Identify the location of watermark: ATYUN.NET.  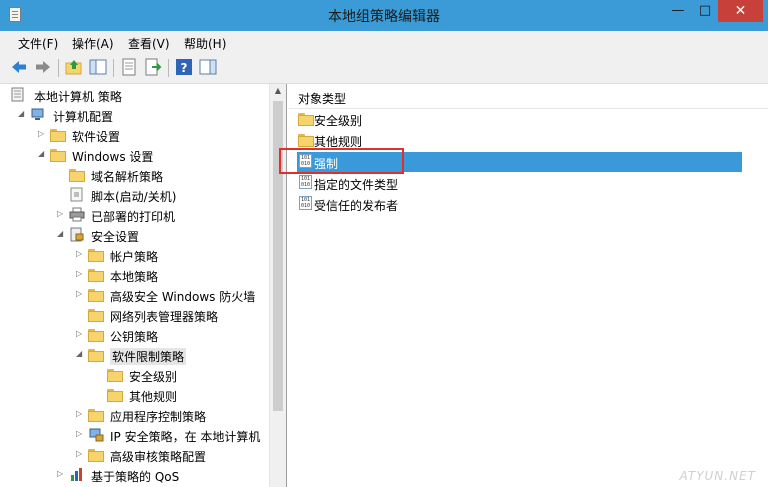
(717, 476).